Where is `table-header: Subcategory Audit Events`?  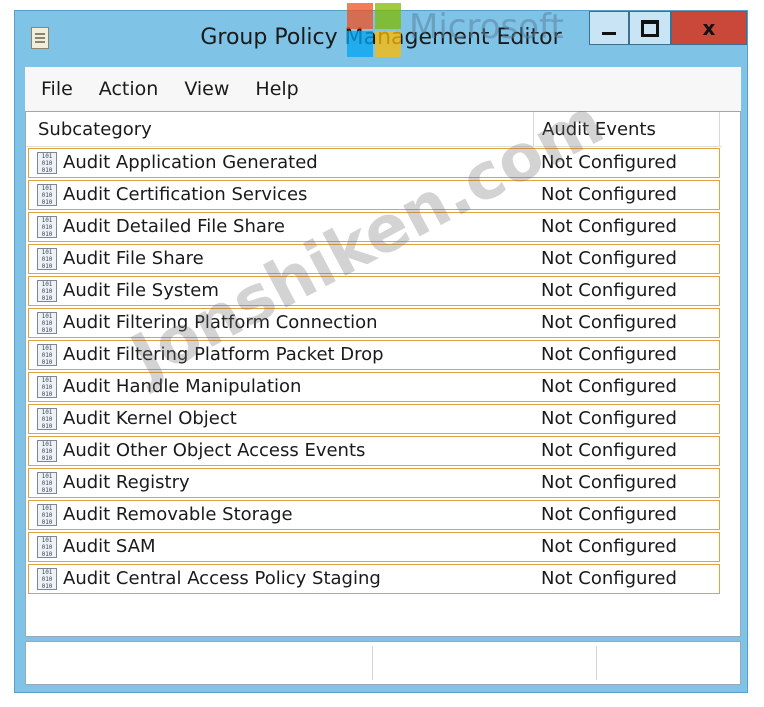
table-header: Subcategory Audit Events is located at coordinates (374, 129).